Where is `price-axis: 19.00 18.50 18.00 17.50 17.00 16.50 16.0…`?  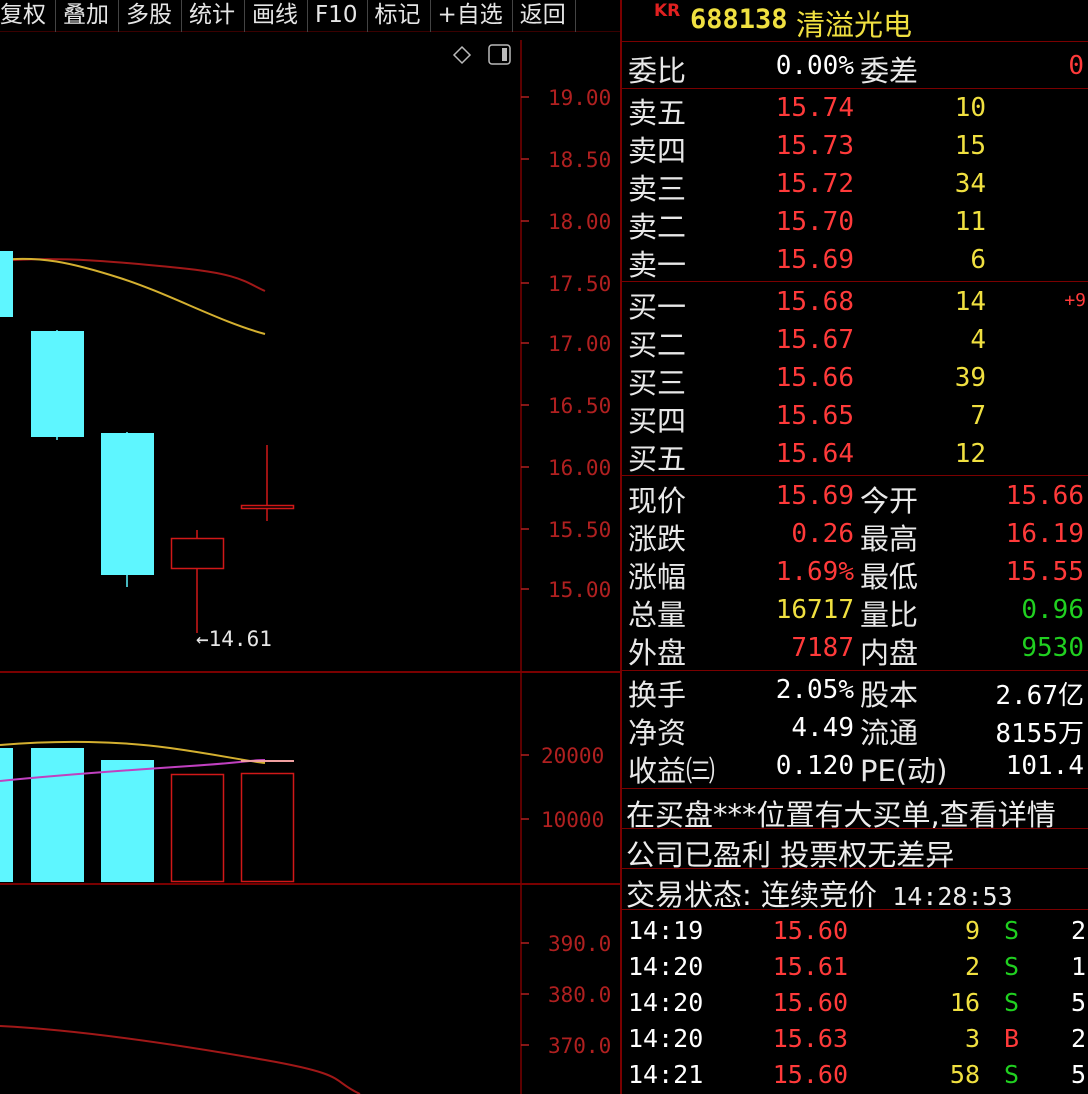 price-axis: 19.00 18.50 18.00 17.50 17.00 16.50 16.0… is located at coordinates (566, 344).